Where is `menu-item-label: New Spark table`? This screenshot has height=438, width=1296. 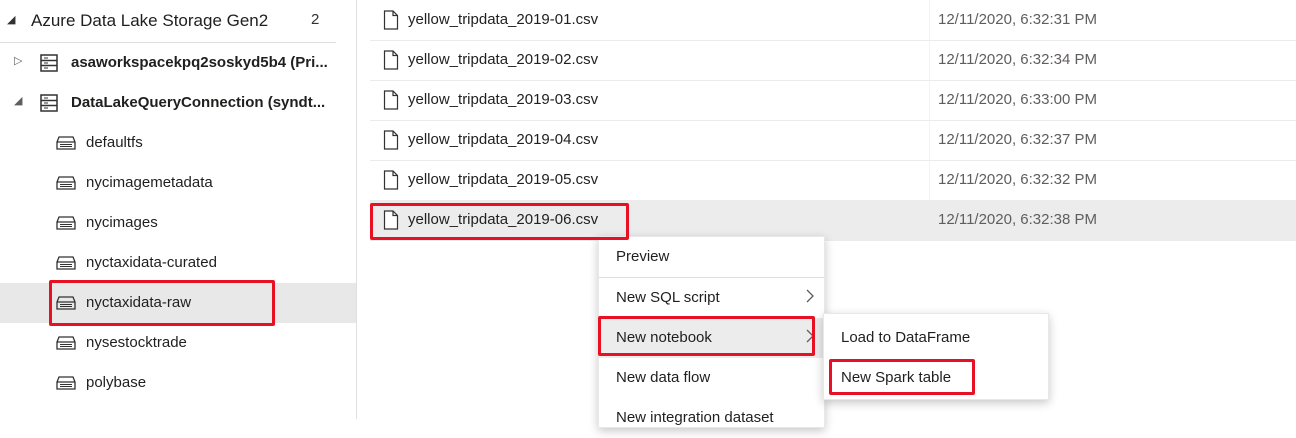
menu-item-label: New Spark table is located at coordinates (896, 377).